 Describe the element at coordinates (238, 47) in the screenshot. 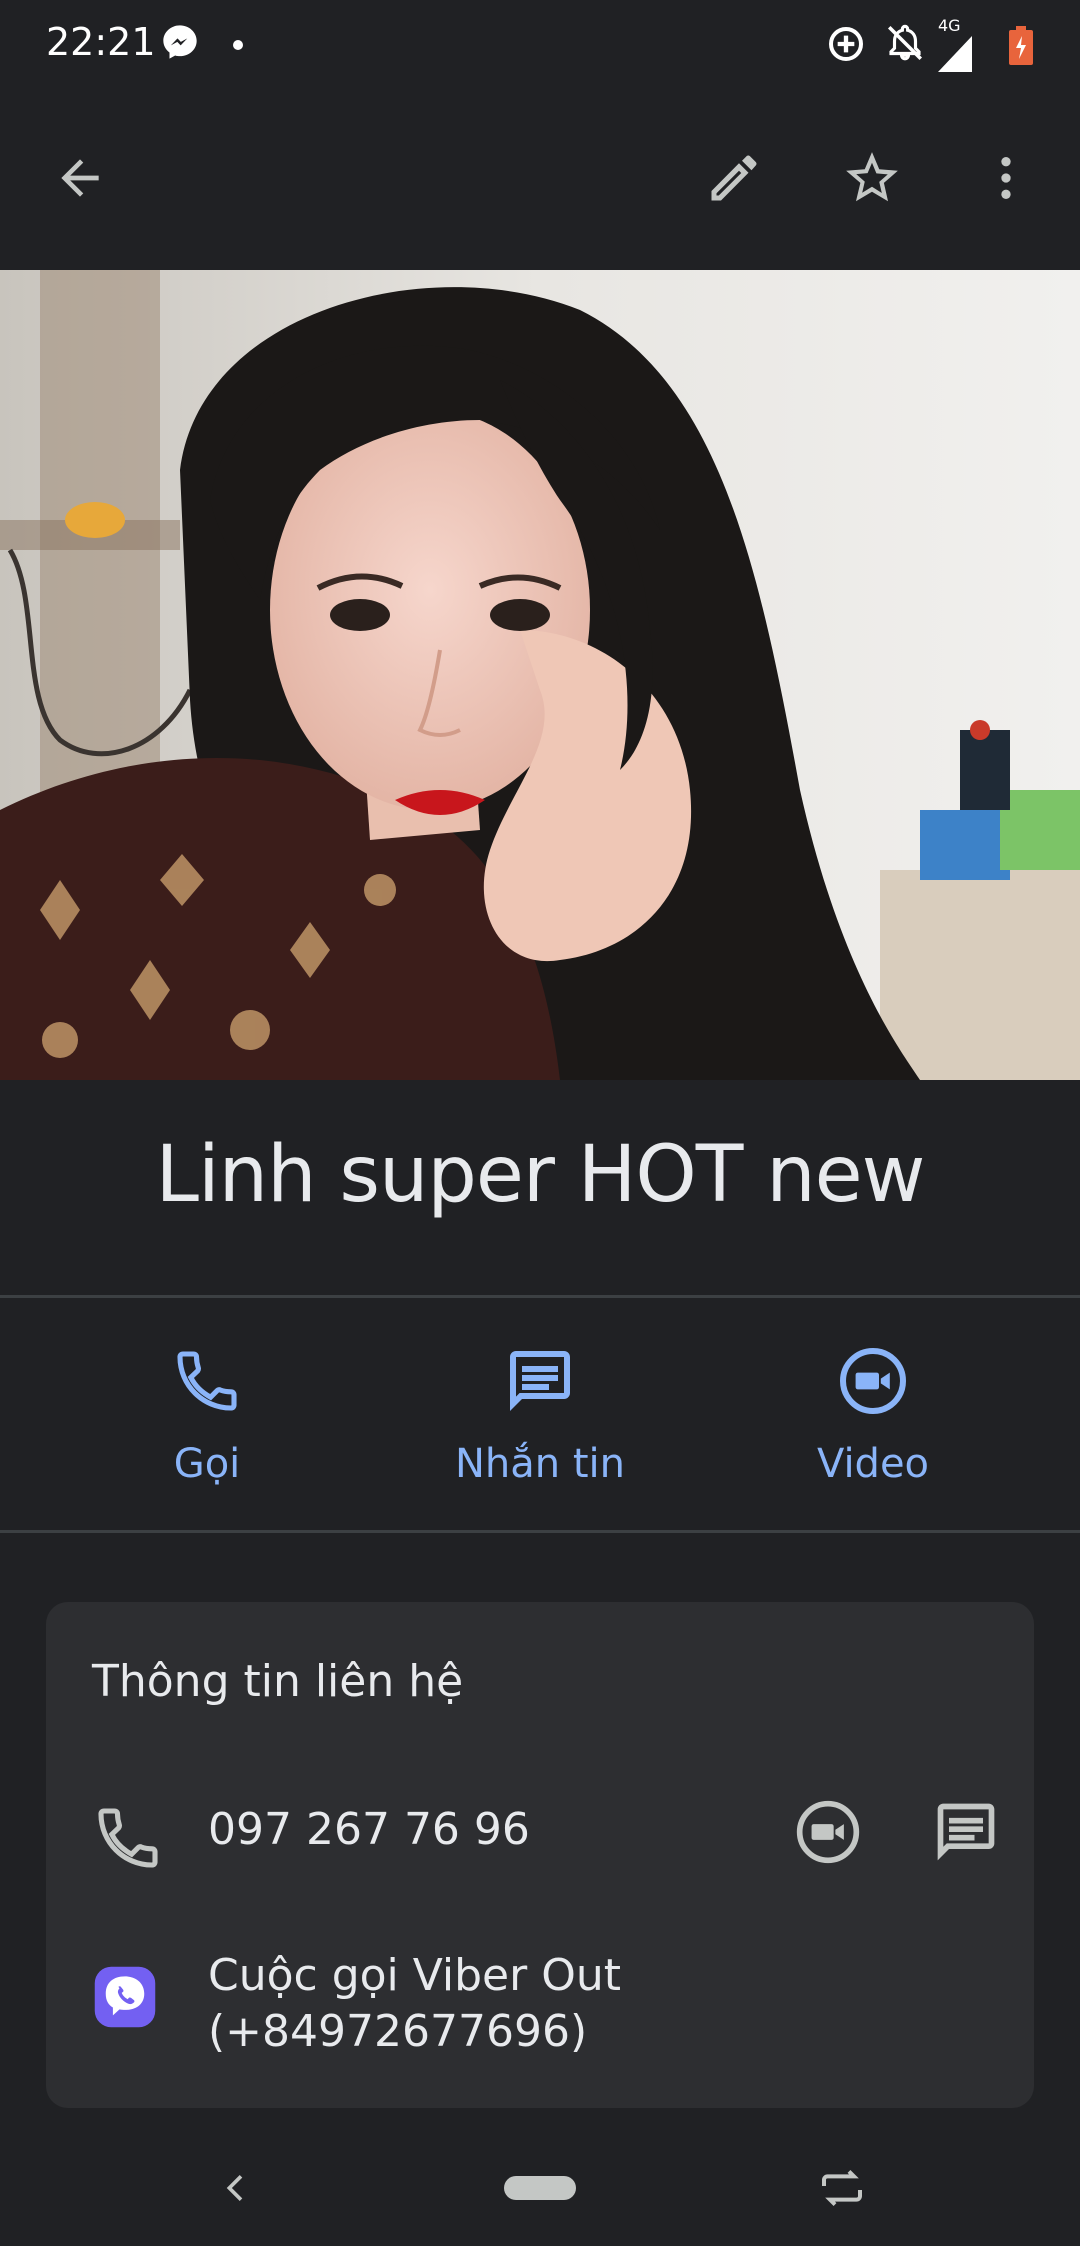

I see `dot-icon` at that location.